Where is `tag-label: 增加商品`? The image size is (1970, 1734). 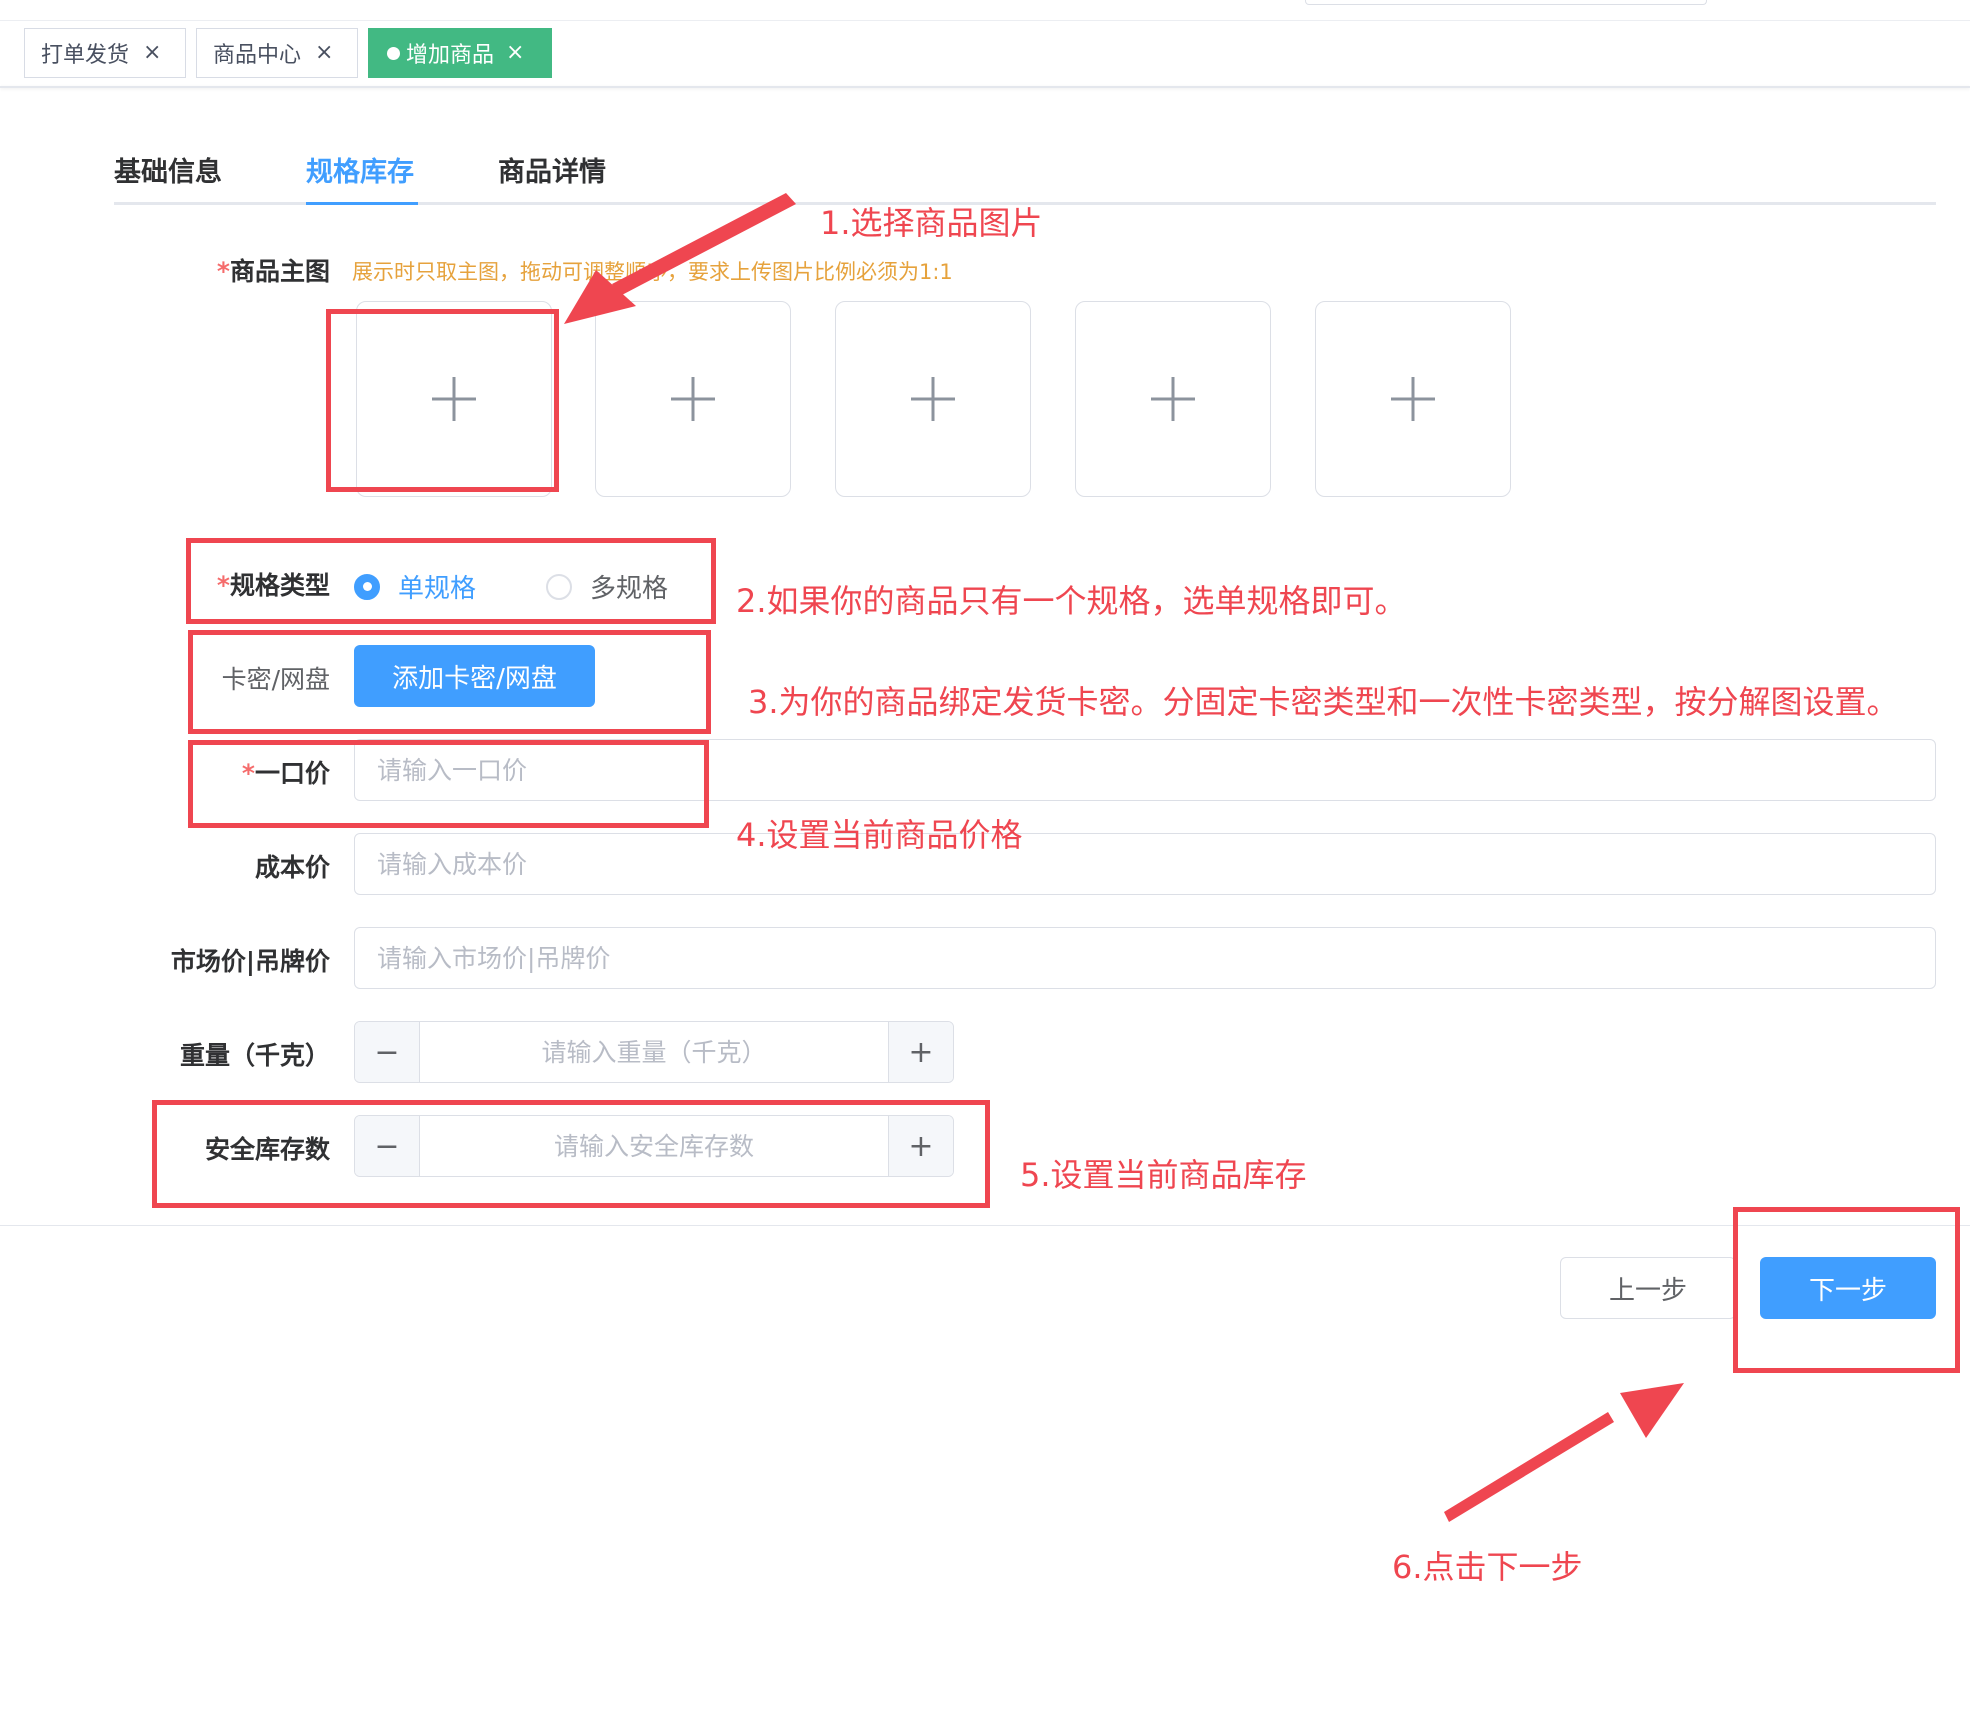
tag-label: 增加商品 is located at coordinates (450, 55).